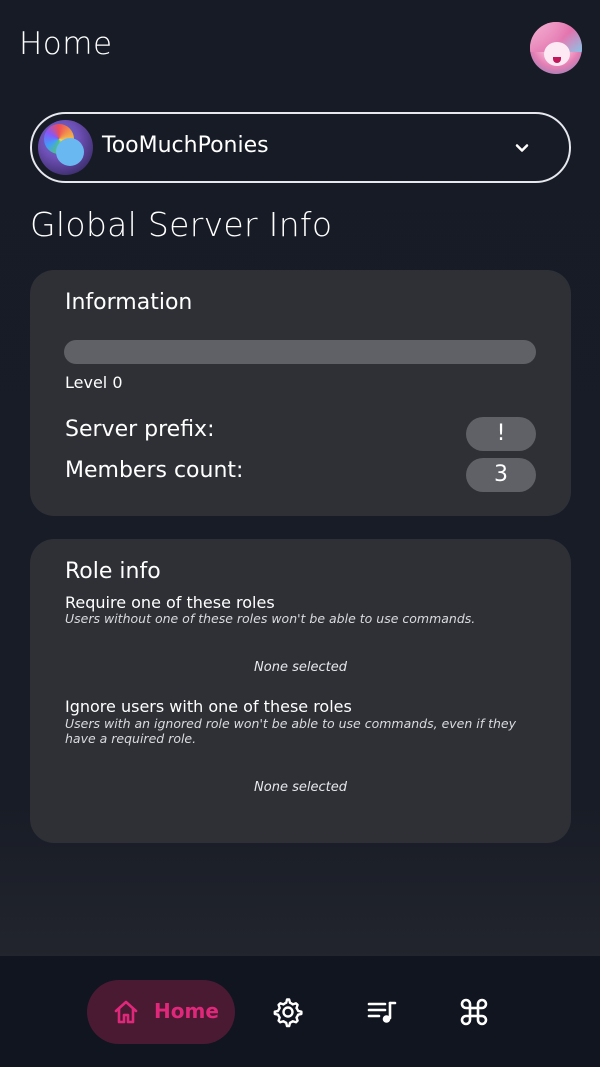 The image size is (600, 1067). I want to click on chevron-down-icon, so click(522, 148).